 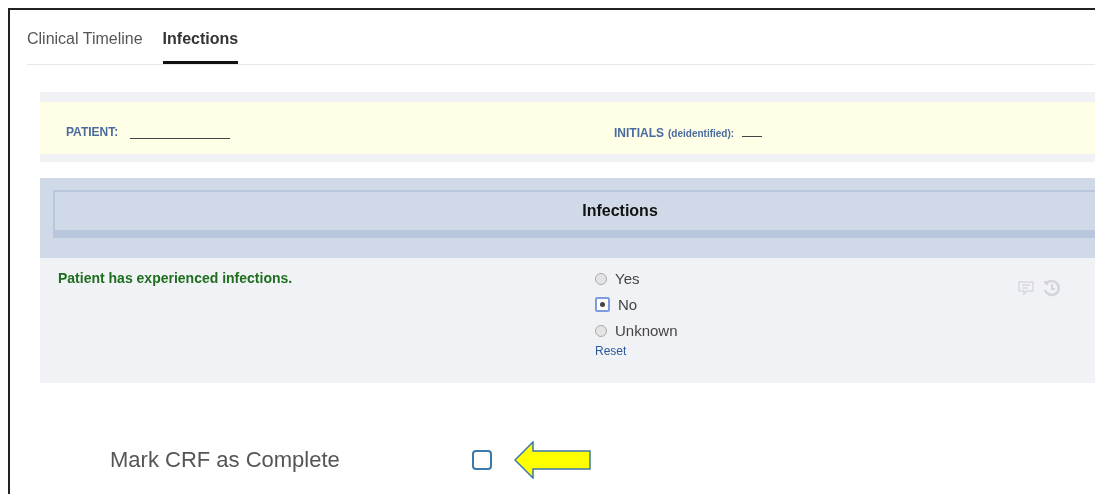 I want to click on tab: Infections, so click(x=200, y=47).